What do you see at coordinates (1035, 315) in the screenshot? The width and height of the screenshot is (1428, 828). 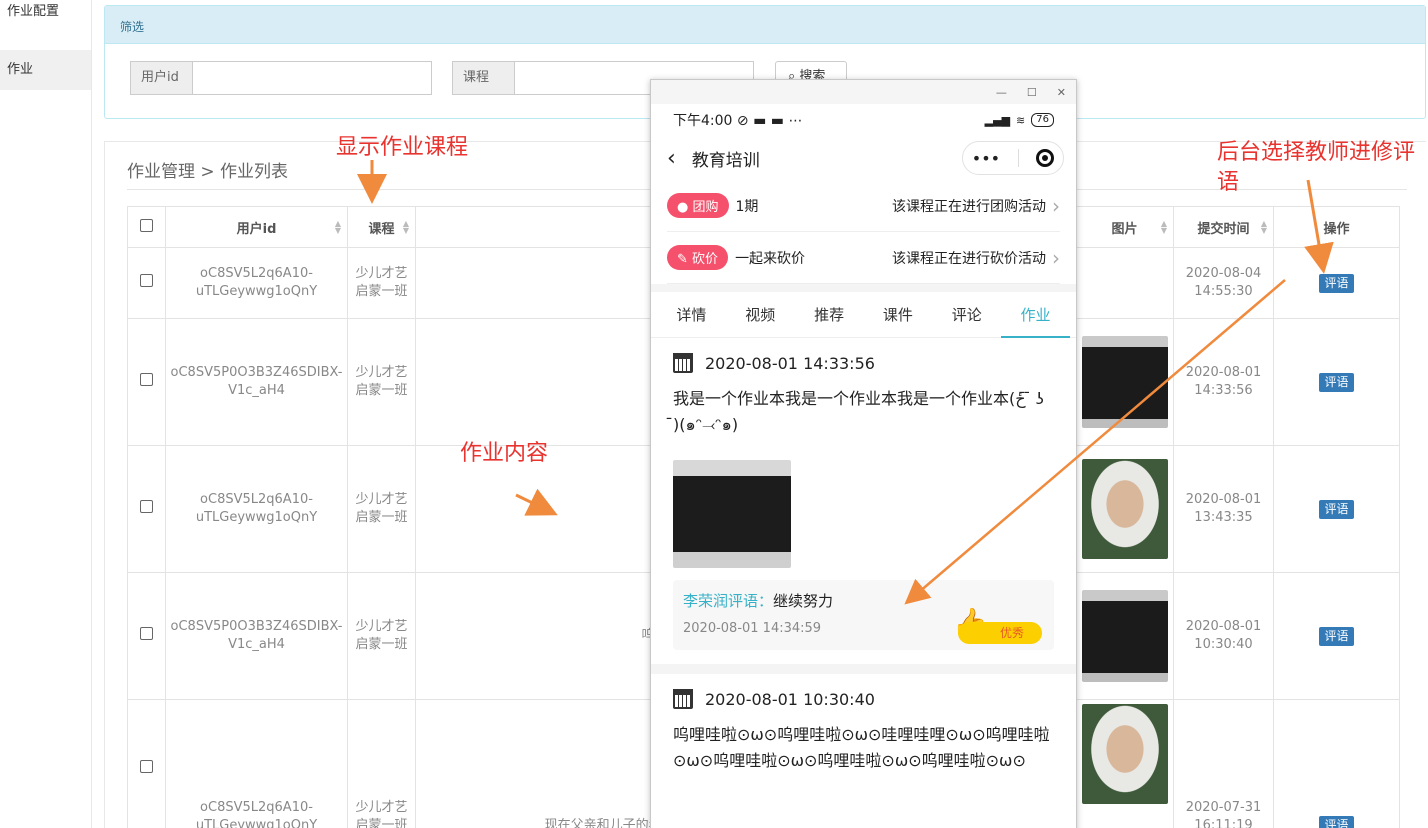 I see `tab-homework: 作业` at bounding box center [1035, 315].